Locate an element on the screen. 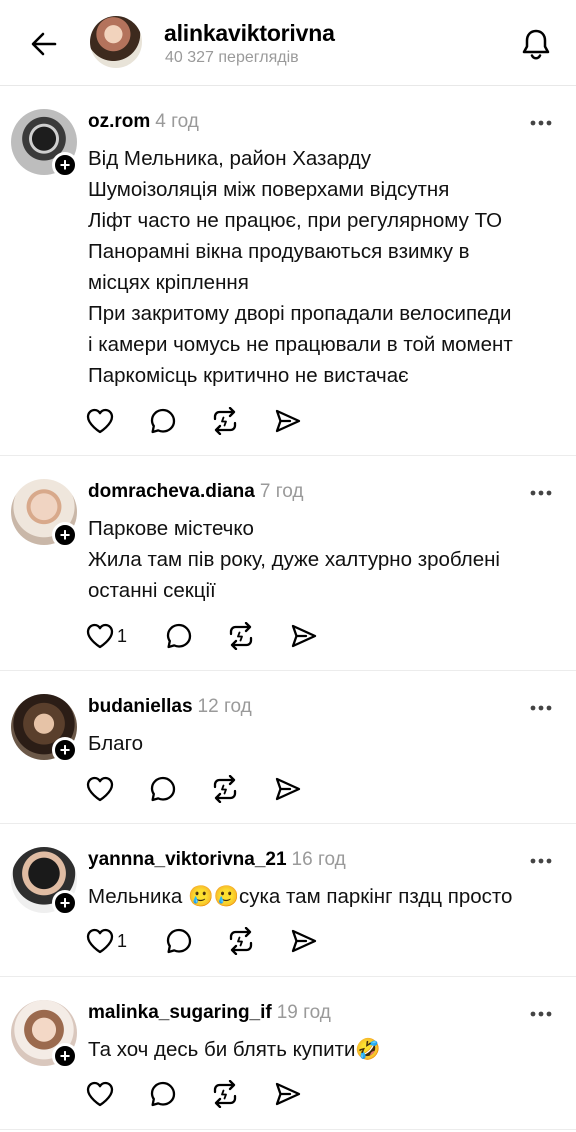 Image resolution: width=576 pixels, height=1132 pixels. comment-line: Паркове містечко is located at coordinates (171, 528).